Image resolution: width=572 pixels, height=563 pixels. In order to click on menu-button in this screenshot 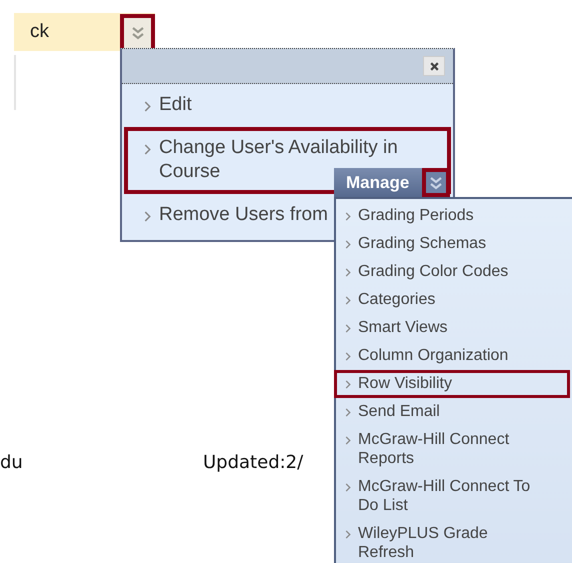, I will do `click(436, 182)`.